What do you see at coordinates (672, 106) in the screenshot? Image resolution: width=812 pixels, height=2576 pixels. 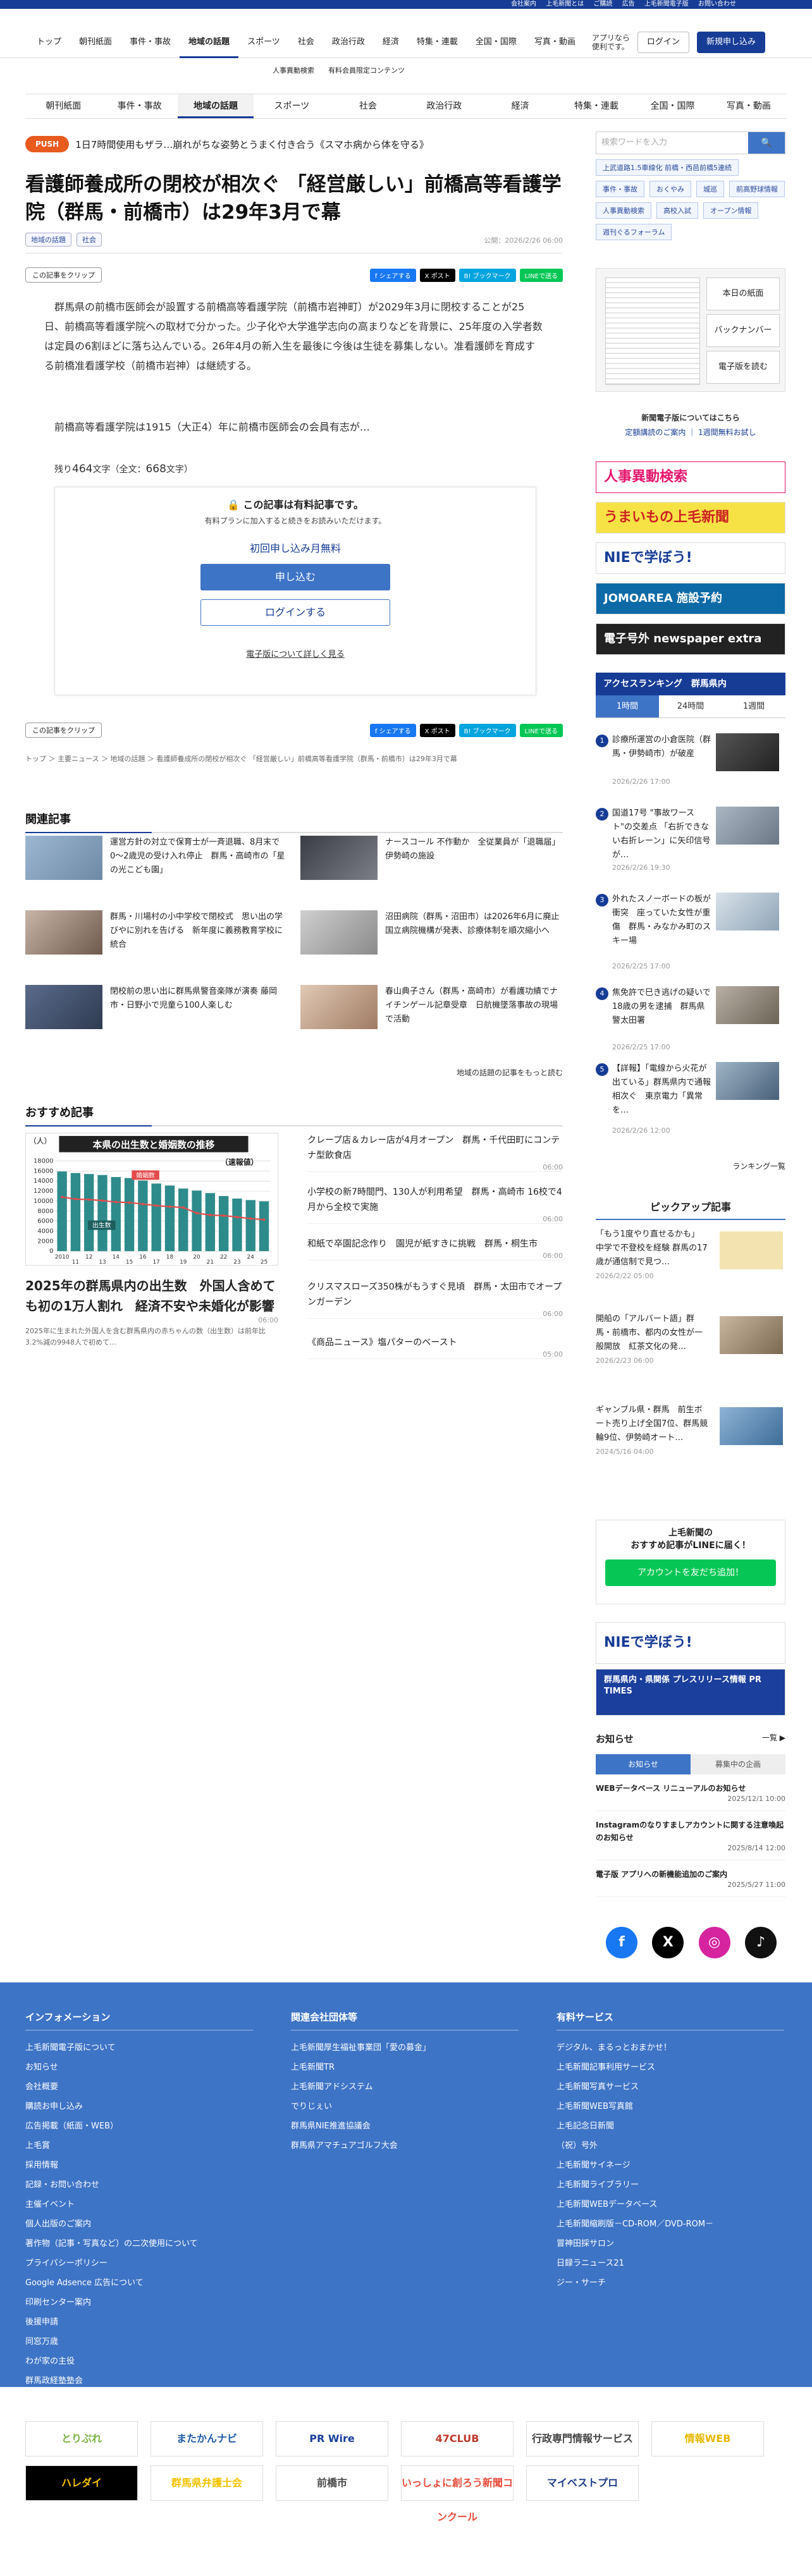 I see `cat-national: 全国・国際` at bounding box center [672, 106].